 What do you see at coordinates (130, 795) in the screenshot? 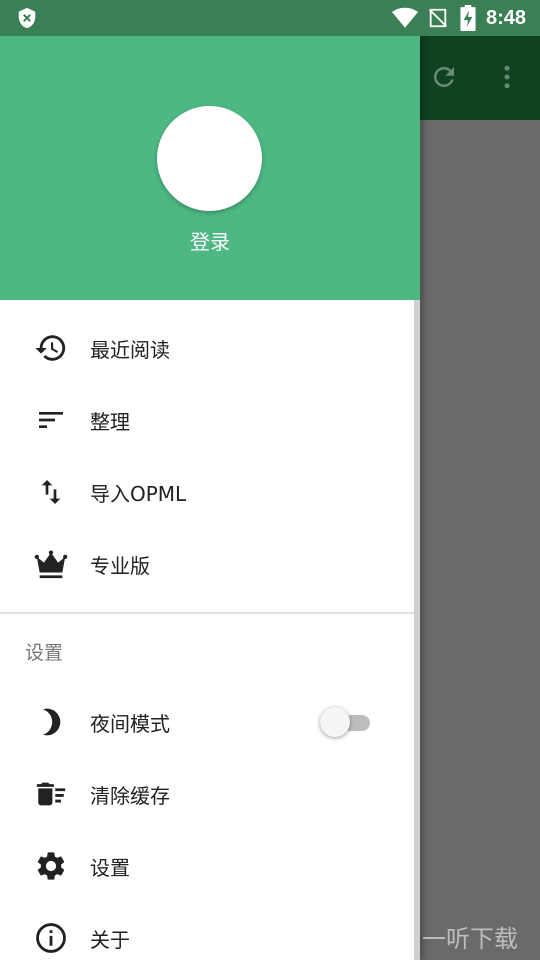
I see `menu-label: 清除缓存` at bounding box center [130, 795].